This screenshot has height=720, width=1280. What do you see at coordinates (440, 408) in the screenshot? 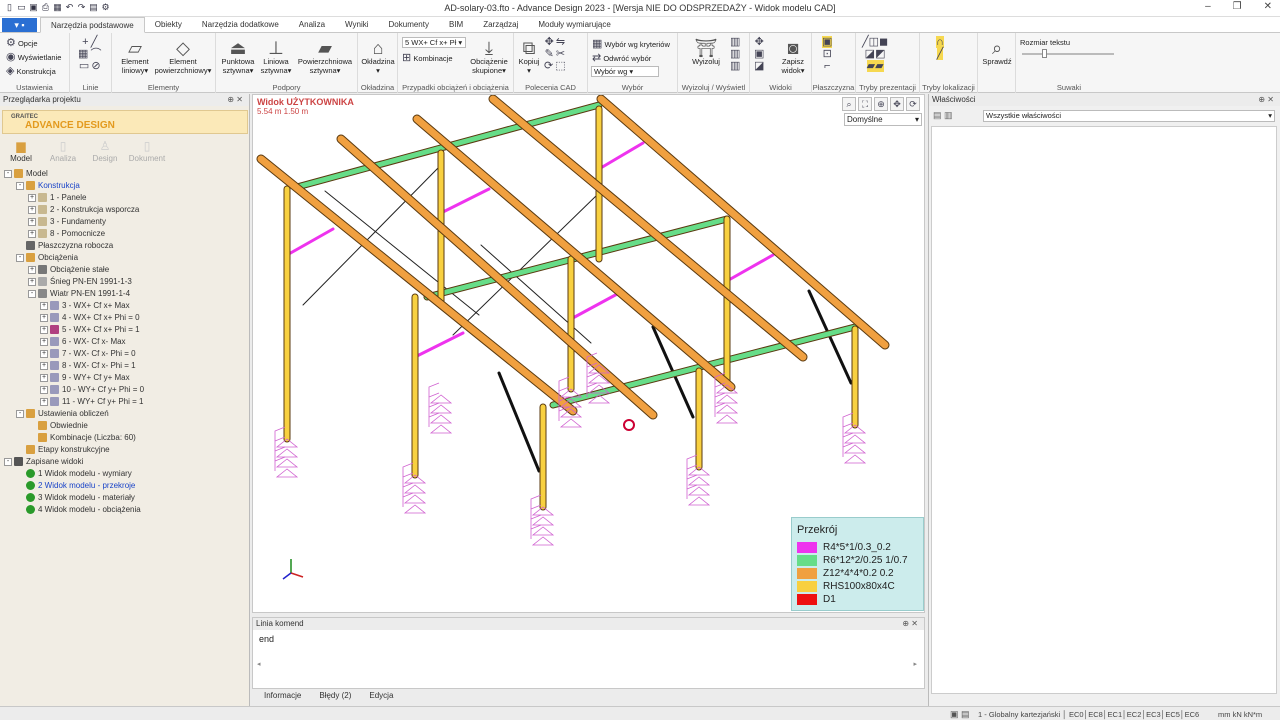
I see `support-icon` at bounding box center [440, 408].